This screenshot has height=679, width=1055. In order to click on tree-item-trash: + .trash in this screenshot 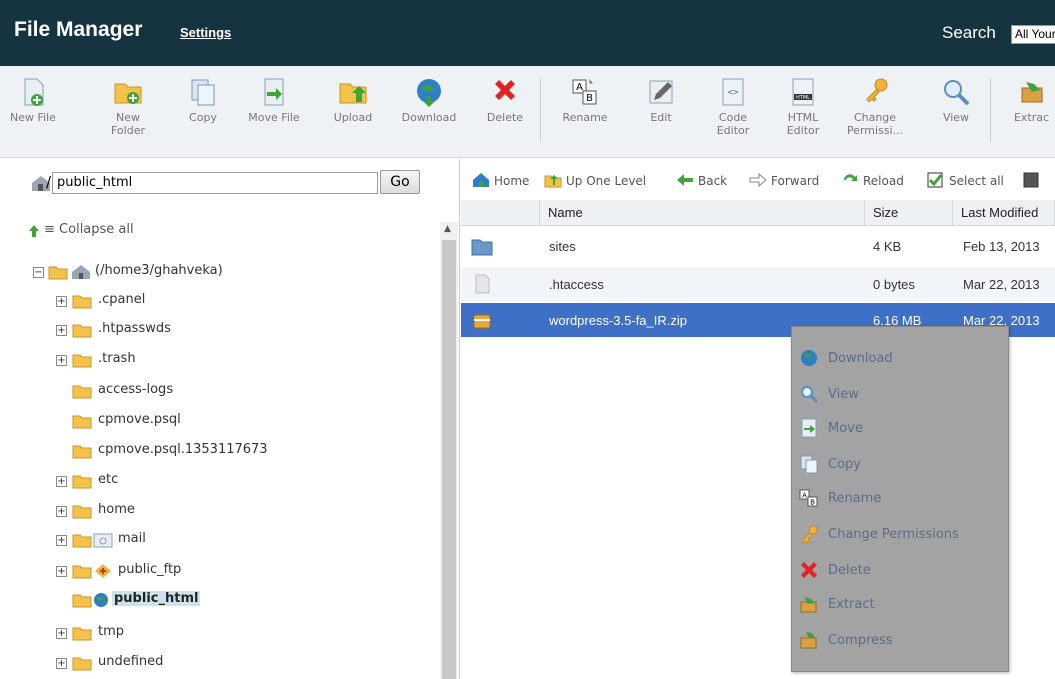, I will do `click(181, 362)`.